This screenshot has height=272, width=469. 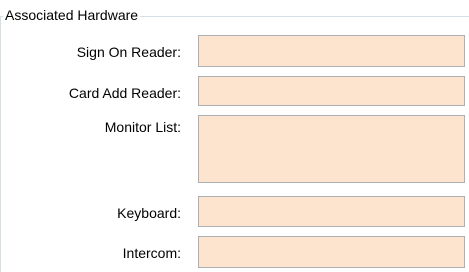 I want to click on keyboard-field, so click(x=331, y=211).